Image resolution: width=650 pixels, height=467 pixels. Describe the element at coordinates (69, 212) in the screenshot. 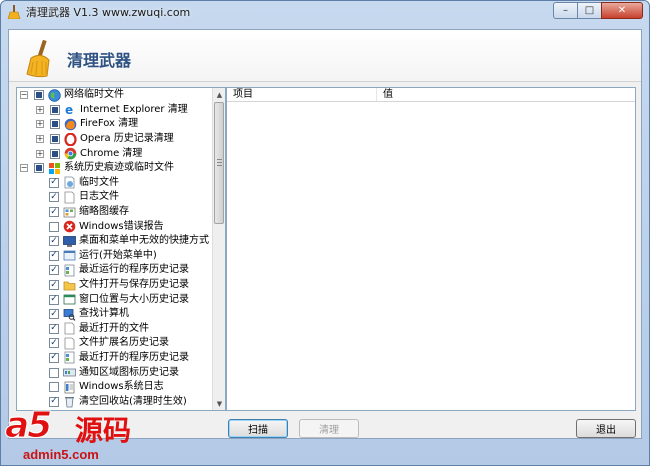

I see `thumbnail-icon` at that location.